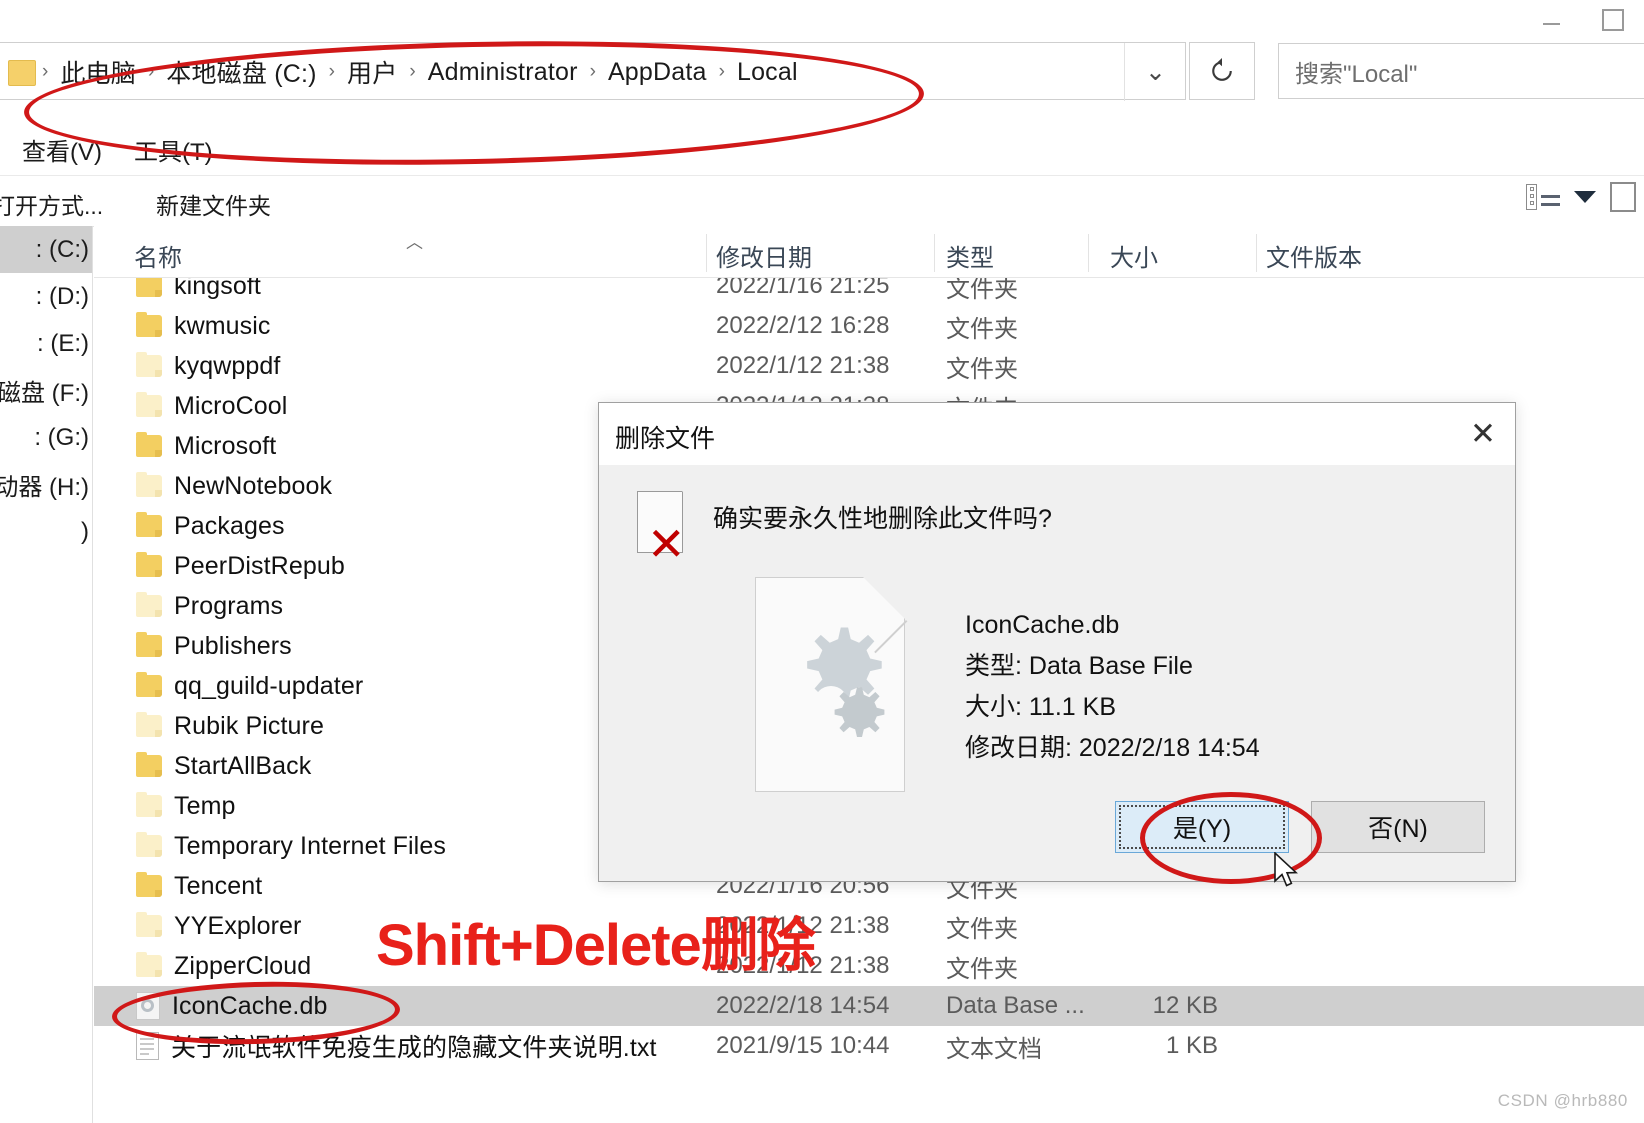  I want to click on file-name-label: Tencent, so click(218, 885).